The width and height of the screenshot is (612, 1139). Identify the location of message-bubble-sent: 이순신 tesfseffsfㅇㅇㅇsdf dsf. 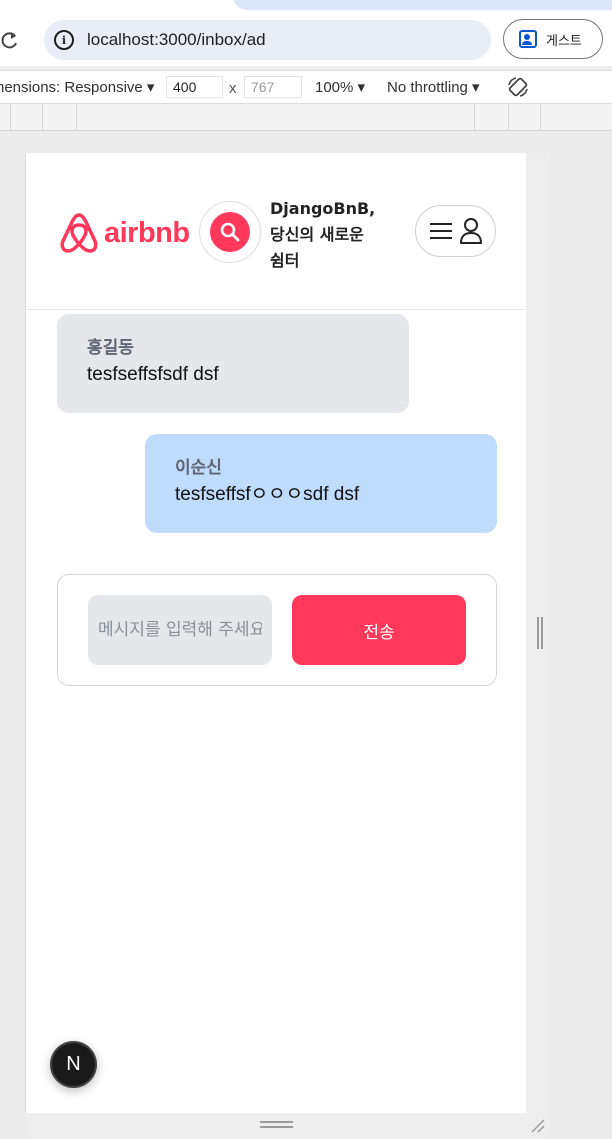
(321, 483).